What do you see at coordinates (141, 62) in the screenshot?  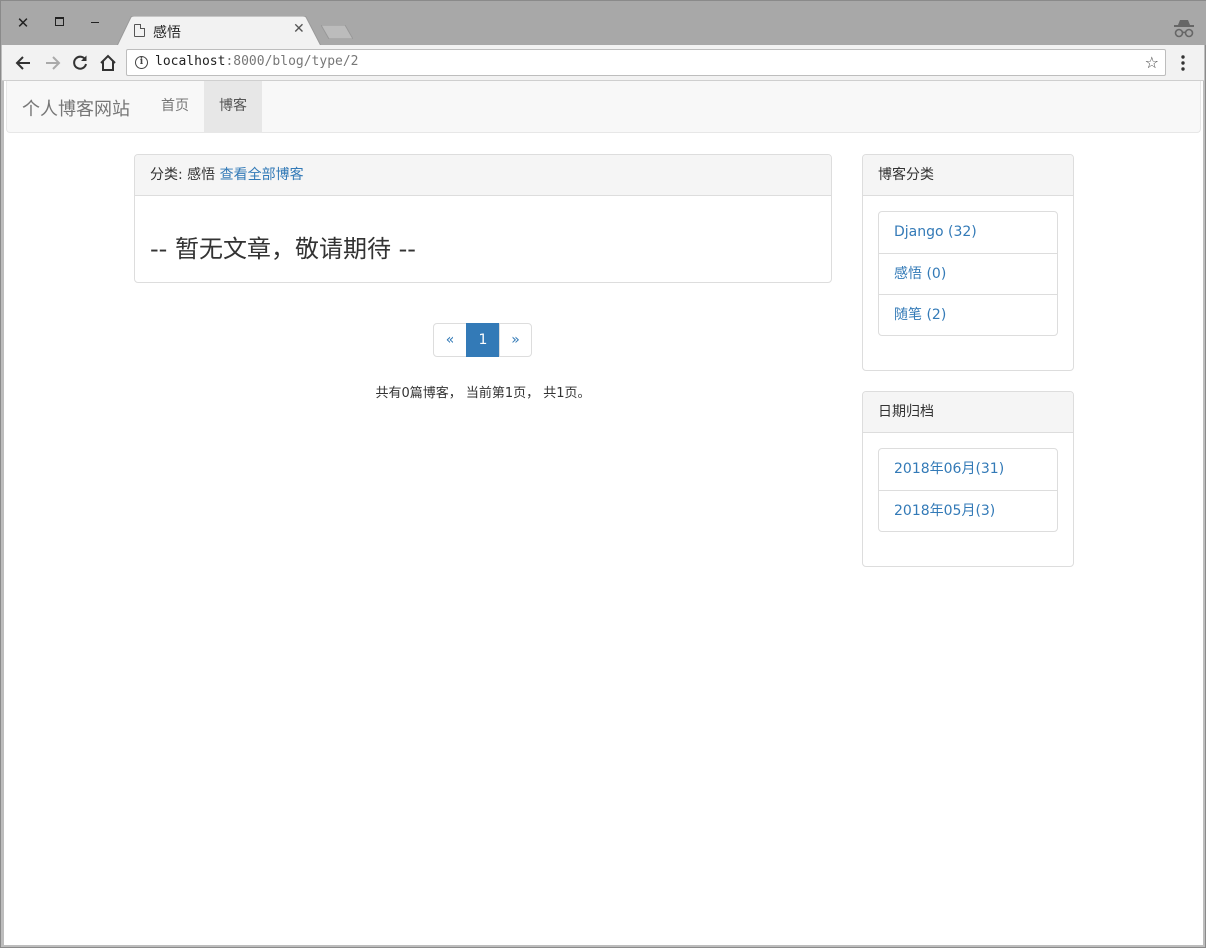 I see `site-info-icon: i` at bounding box center [141, 62].